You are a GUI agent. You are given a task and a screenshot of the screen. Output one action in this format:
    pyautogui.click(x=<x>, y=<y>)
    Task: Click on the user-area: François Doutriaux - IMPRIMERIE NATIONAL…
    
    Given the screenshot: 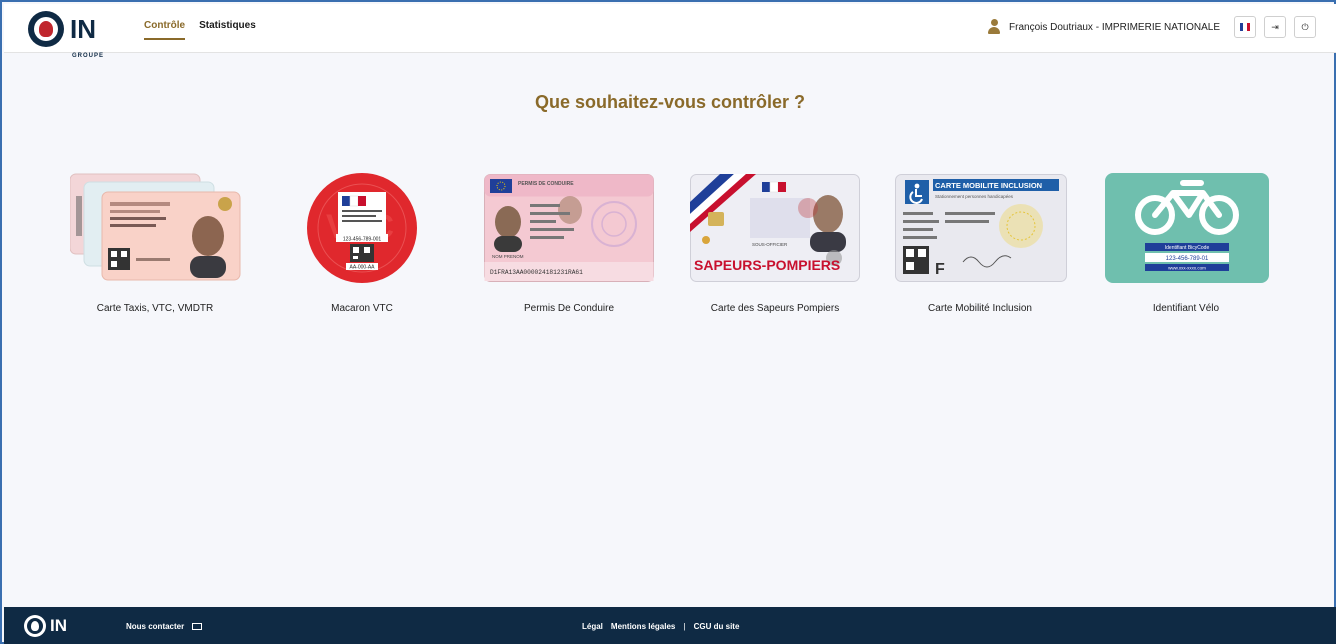 What is the action you would take?
    pyautogui.click(x=1151, y=27)
    